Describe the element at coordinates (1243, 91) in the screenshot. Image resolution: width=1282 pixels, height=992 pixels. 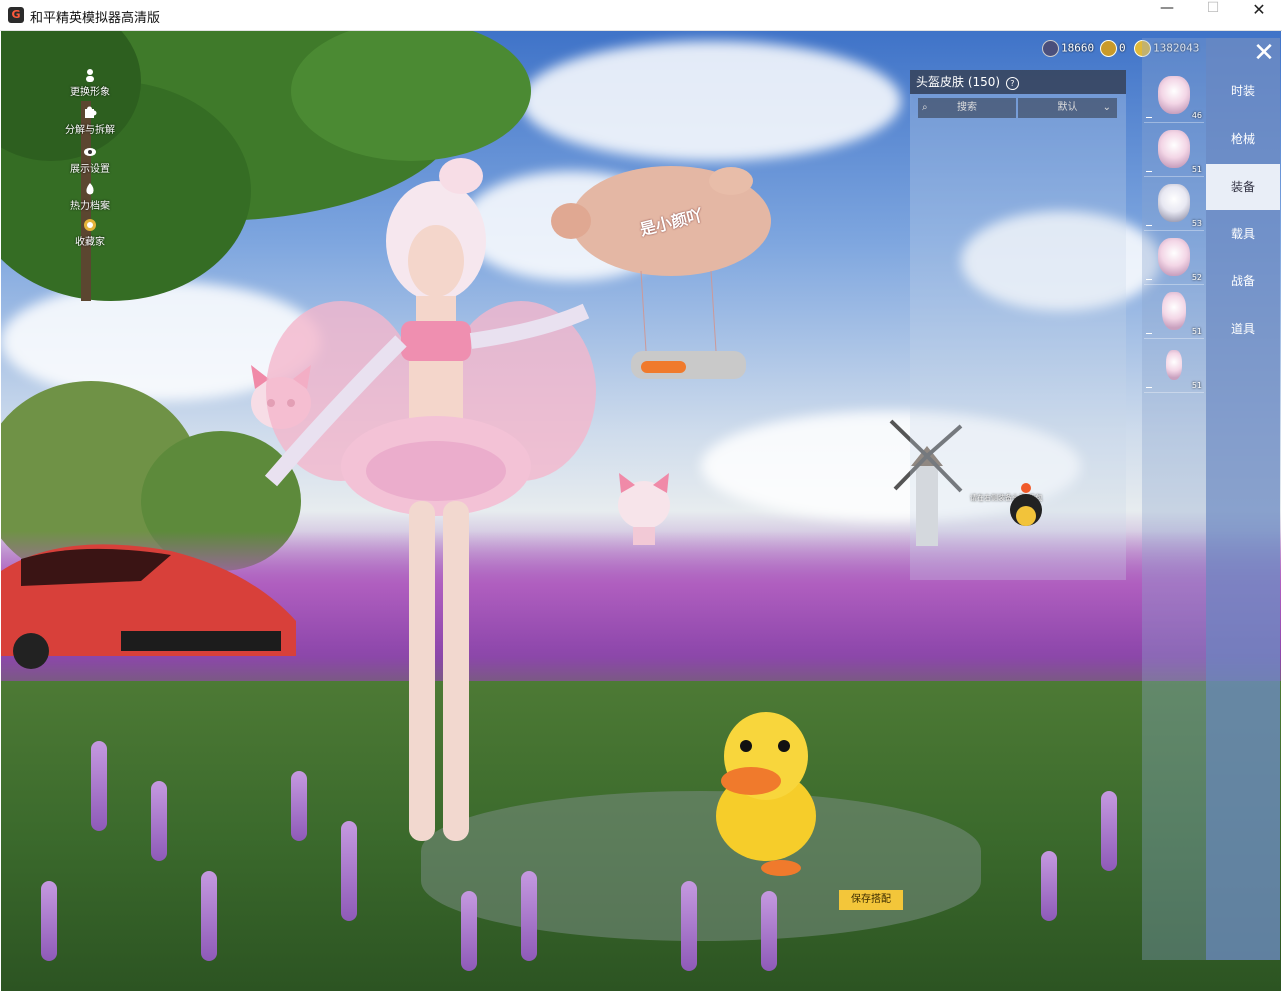
I see `tab-fashion: 时装` at that location.